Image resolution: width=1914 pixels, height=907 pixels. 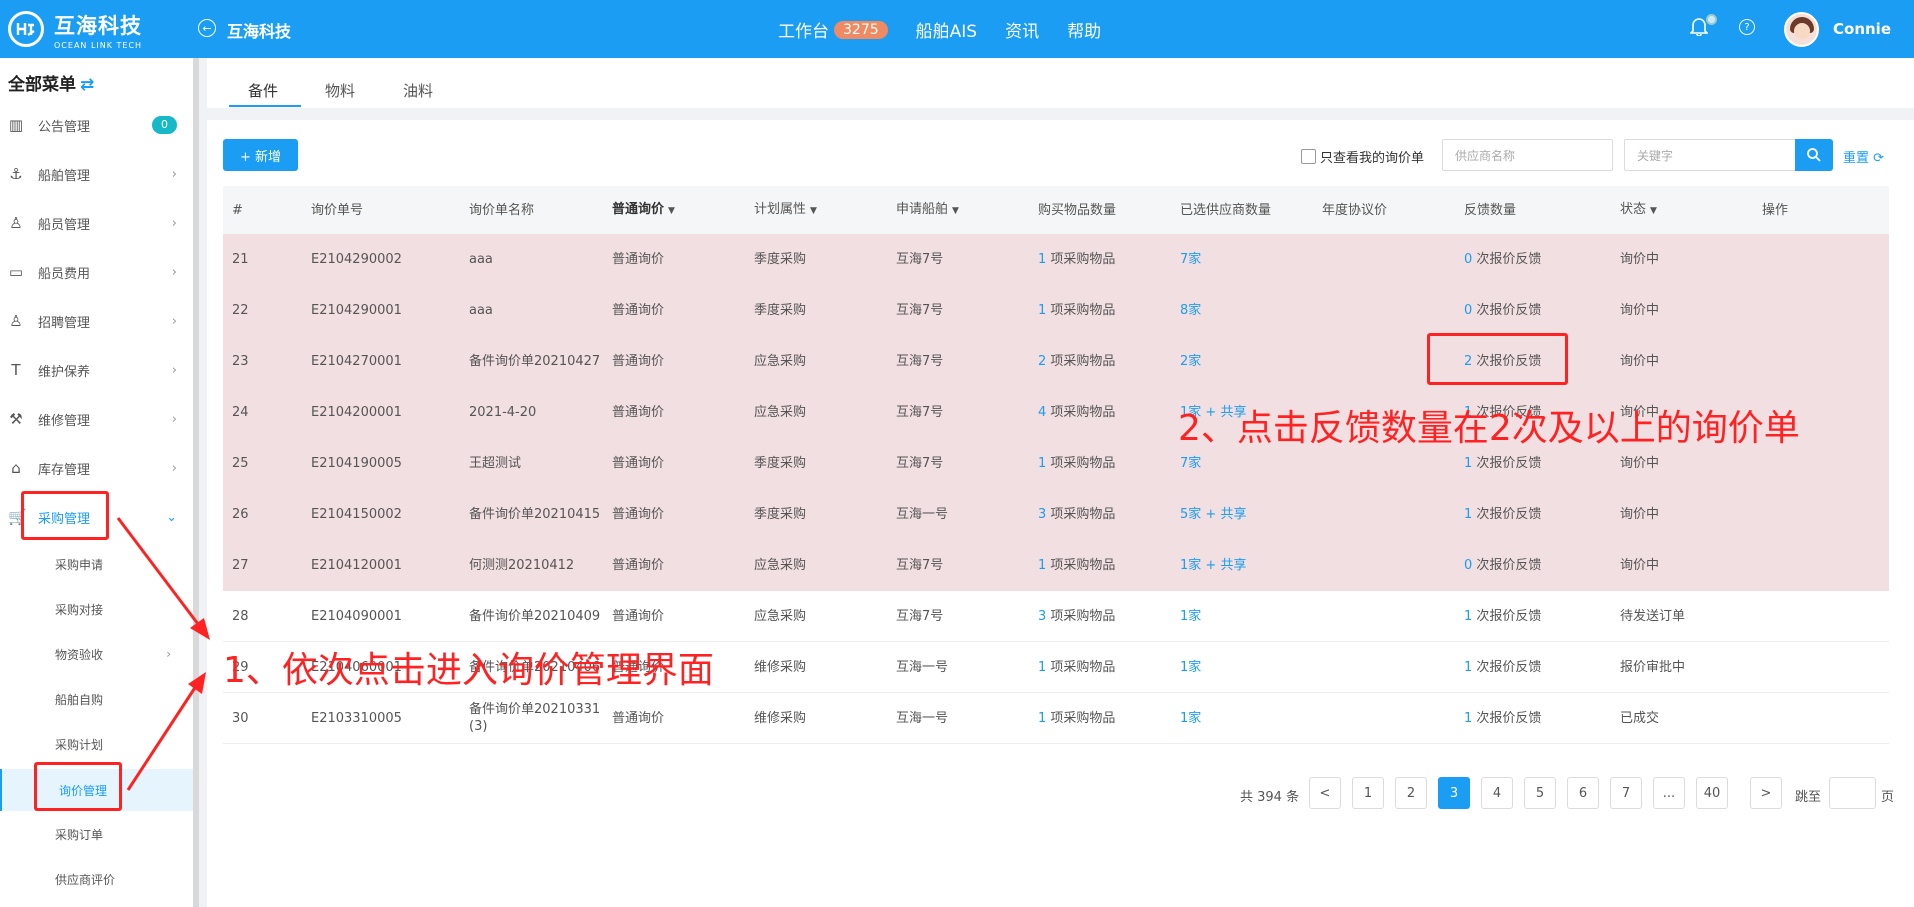 I want to click on sidebar-item-maintenance: T 维护保养 ›, so click(x=96, y=370).